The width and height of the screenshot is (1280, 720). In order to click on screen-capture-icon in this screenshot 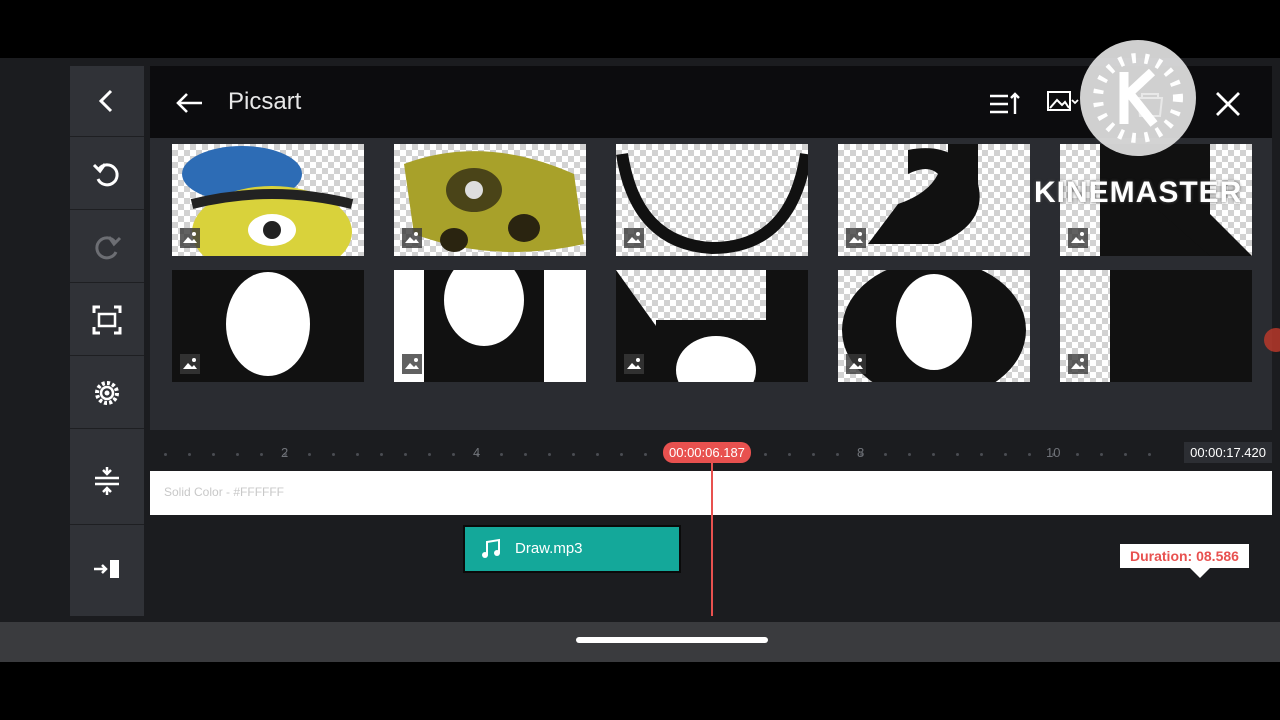, I will do `click(107, 320)`.